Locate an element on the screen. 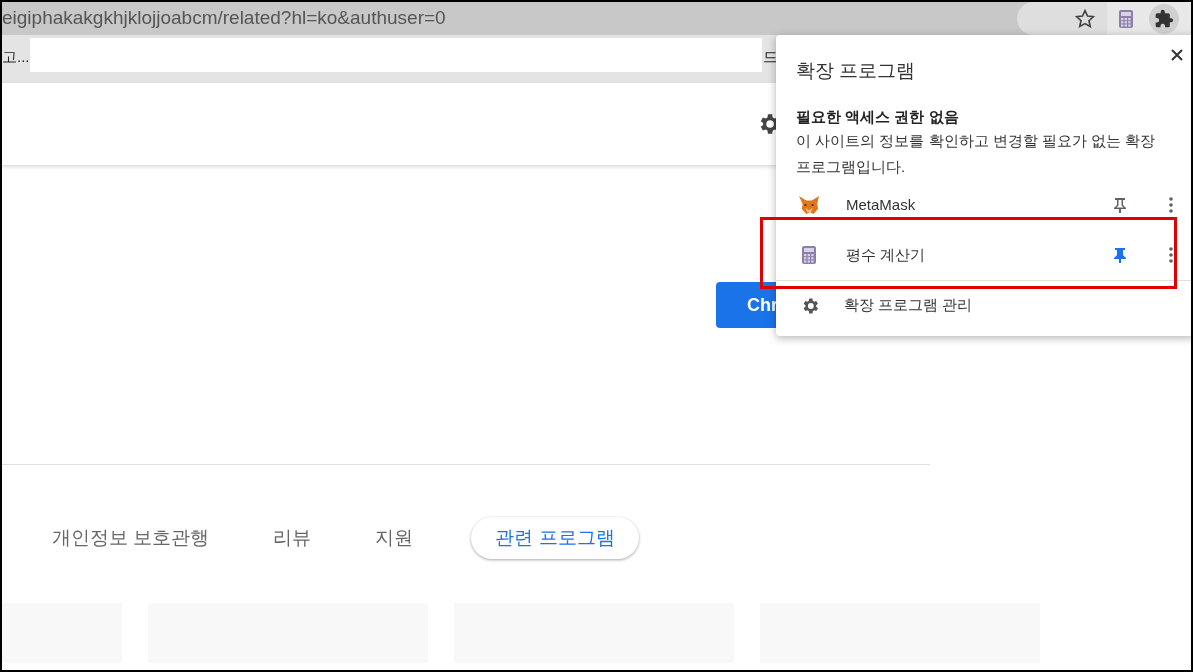  manage-extensions-link: 확장 프로그램 관리 is located at coordinates (908, 305).